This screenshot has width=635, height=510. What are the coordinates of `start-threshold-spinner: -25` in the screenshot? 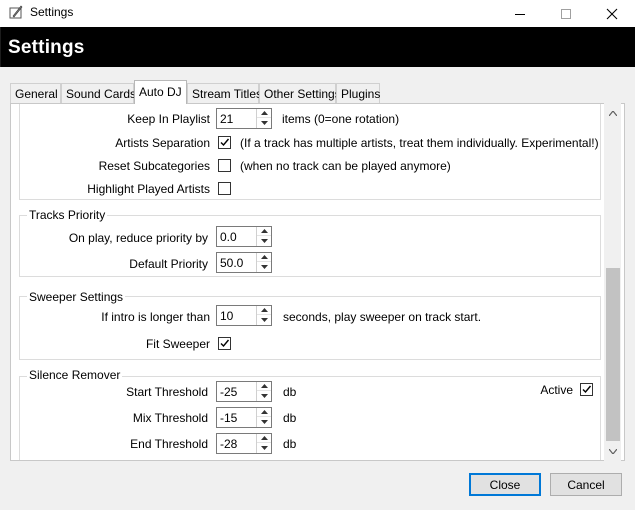 It's located at (244, 391).